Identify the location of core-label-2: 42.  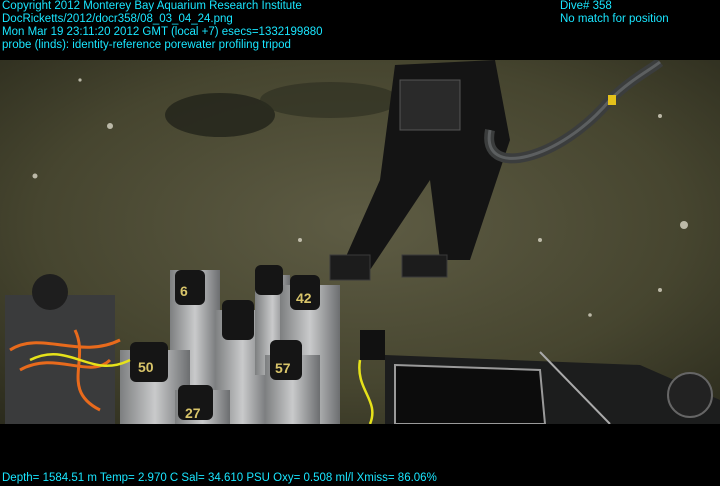
(304, 298).